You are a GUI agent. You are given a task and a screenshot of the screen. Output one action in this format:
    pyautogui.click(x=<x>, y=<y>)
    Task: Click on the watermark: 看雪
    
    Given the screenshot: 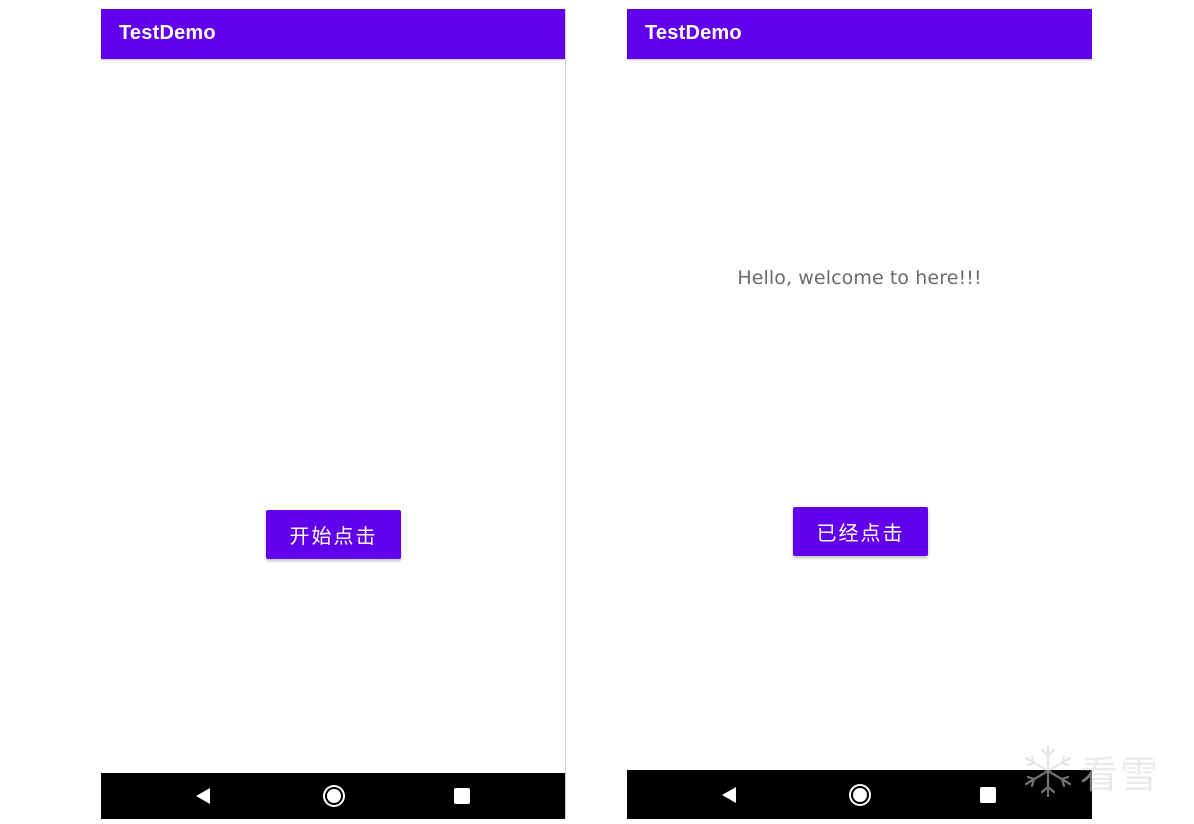 What is the action you would take?
    pyautogui.click(x=1102, y=771)
    